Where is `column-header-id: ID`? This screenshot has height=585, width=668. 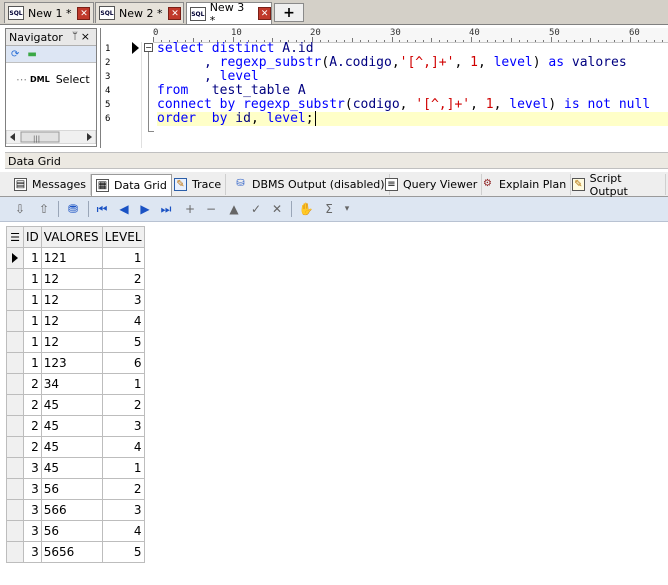 column-header-id: ID is located at coordinates (32, 237).